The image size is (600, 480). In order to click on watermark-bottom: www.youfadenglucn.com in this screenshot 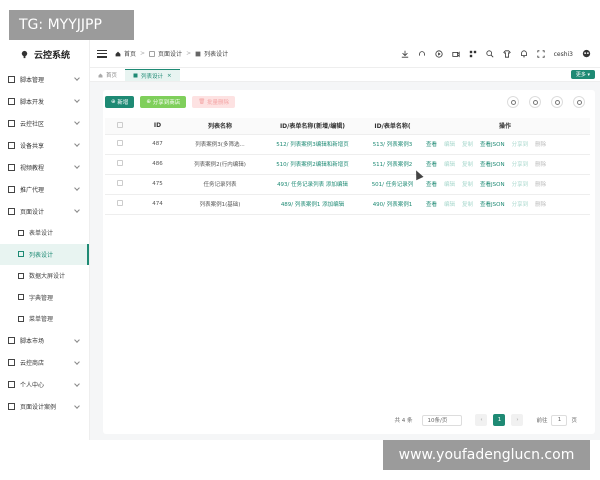, I will do `click(486, 455)`.